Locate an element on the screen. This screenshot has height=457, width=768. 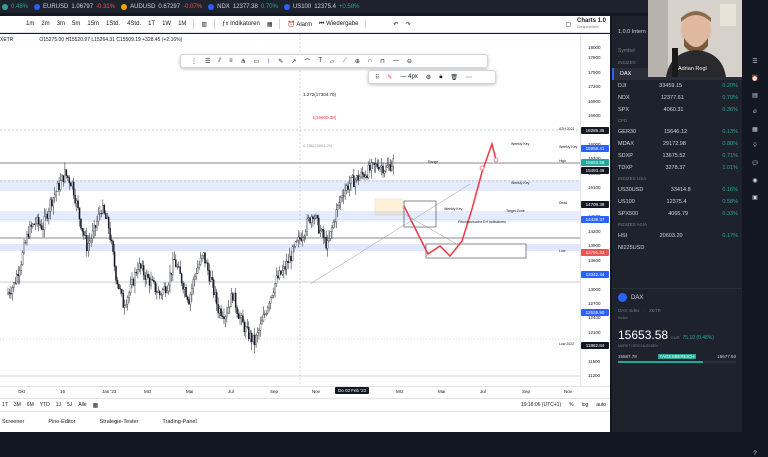
zoom-icon: ⊕ is located at coordinates (357, 61).